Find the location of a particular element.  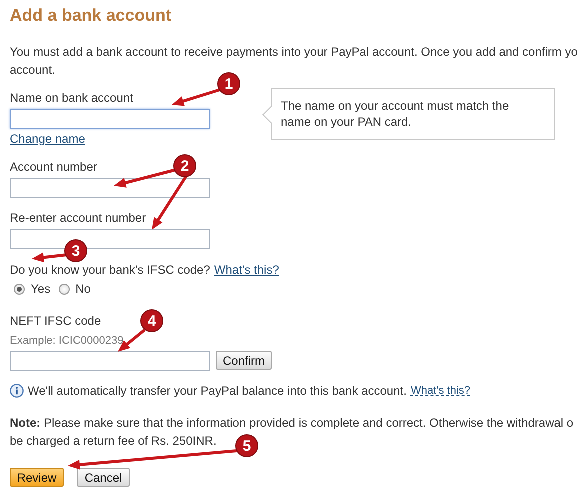

review-button: Review is located at coordinates (37, 477).